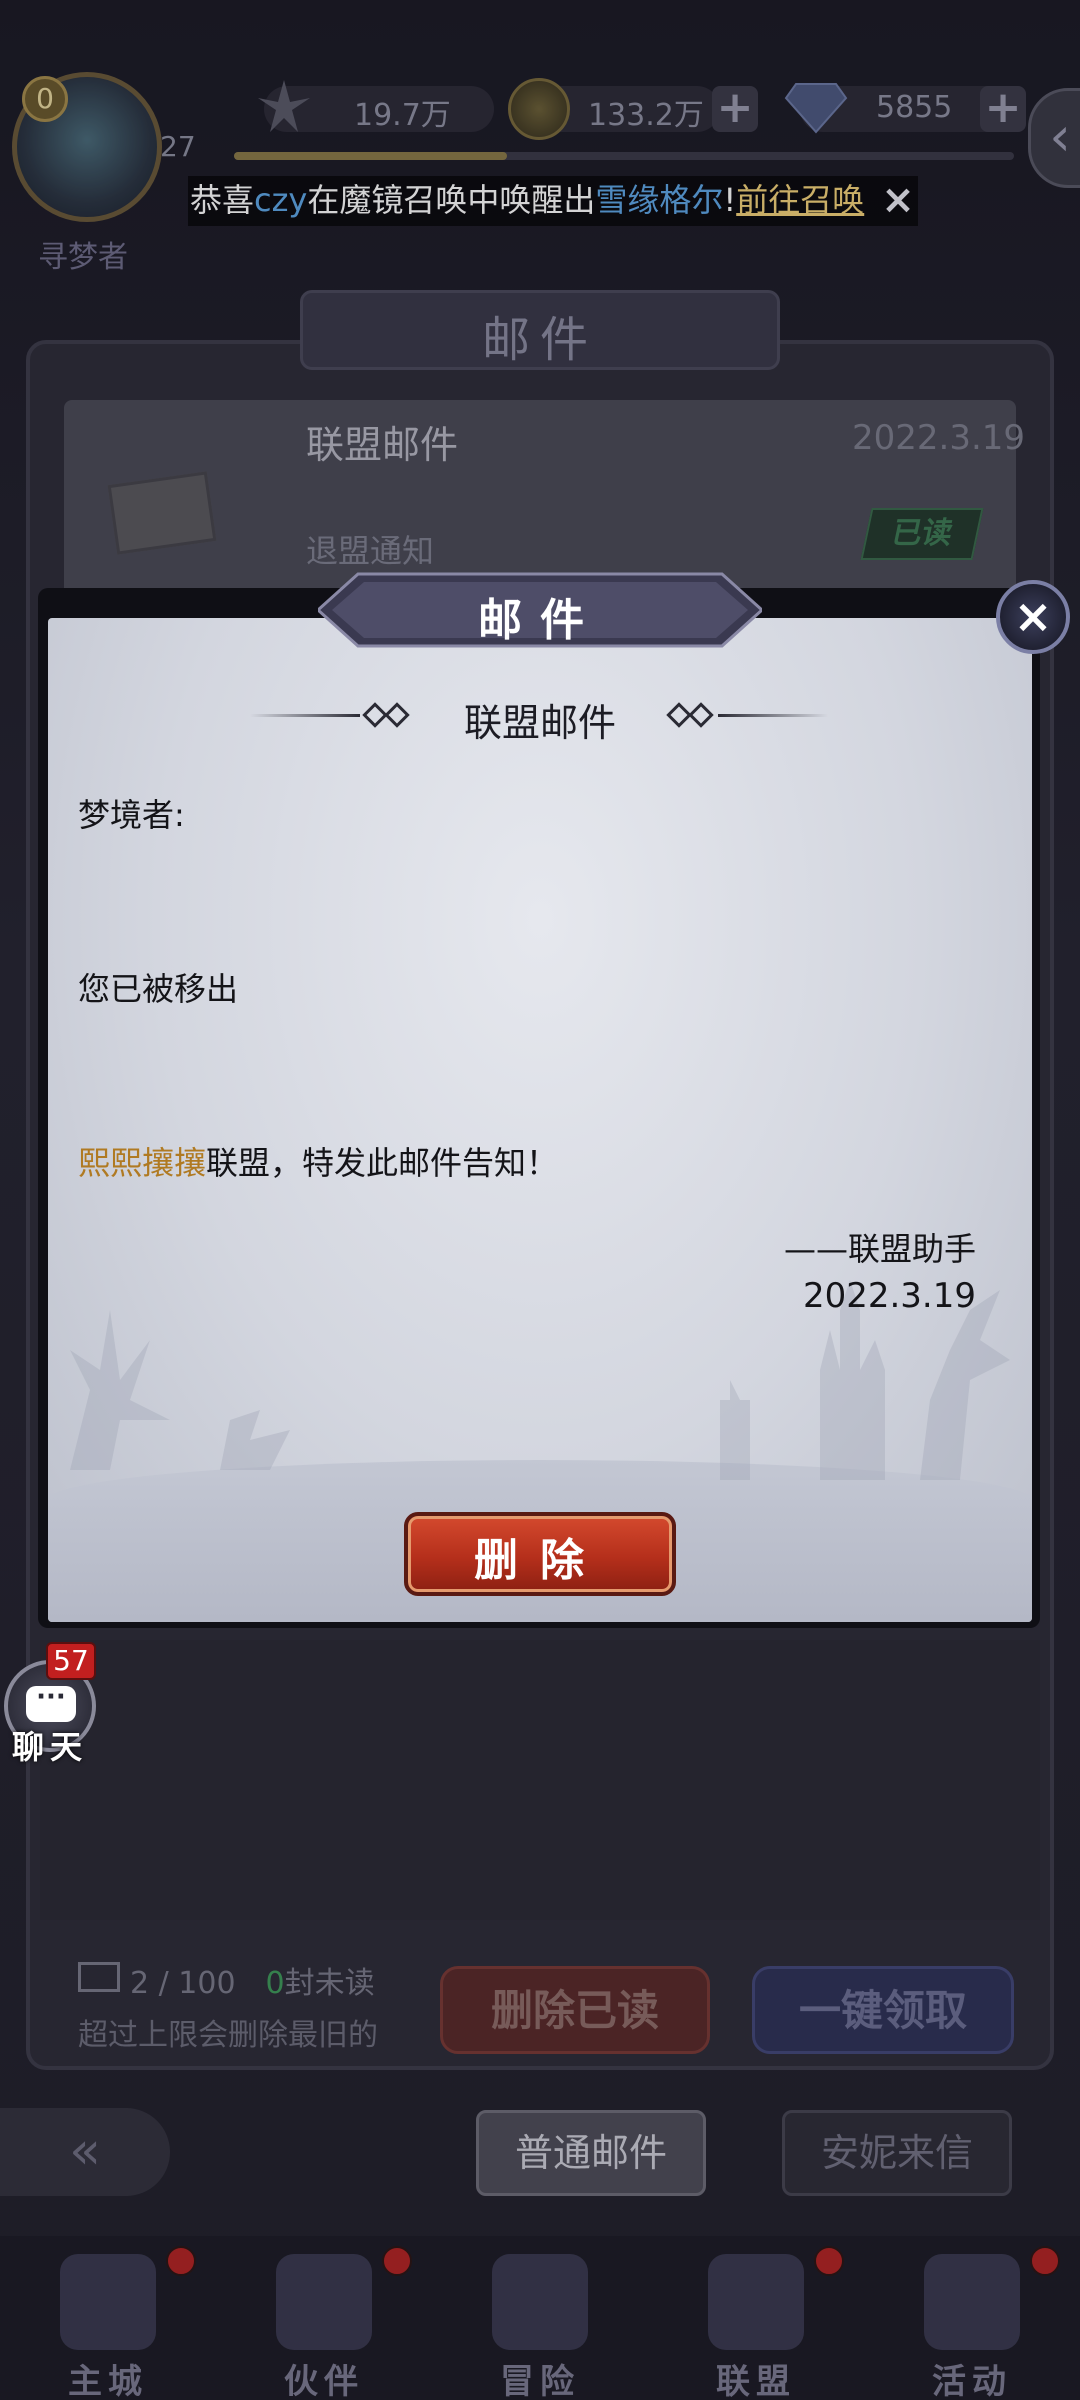 This screenshot has height=2400, width=1080. Describe the element at coordinates (539, 723) in the screenshot. I see `mail-heading: 联盟邮件` at that location.